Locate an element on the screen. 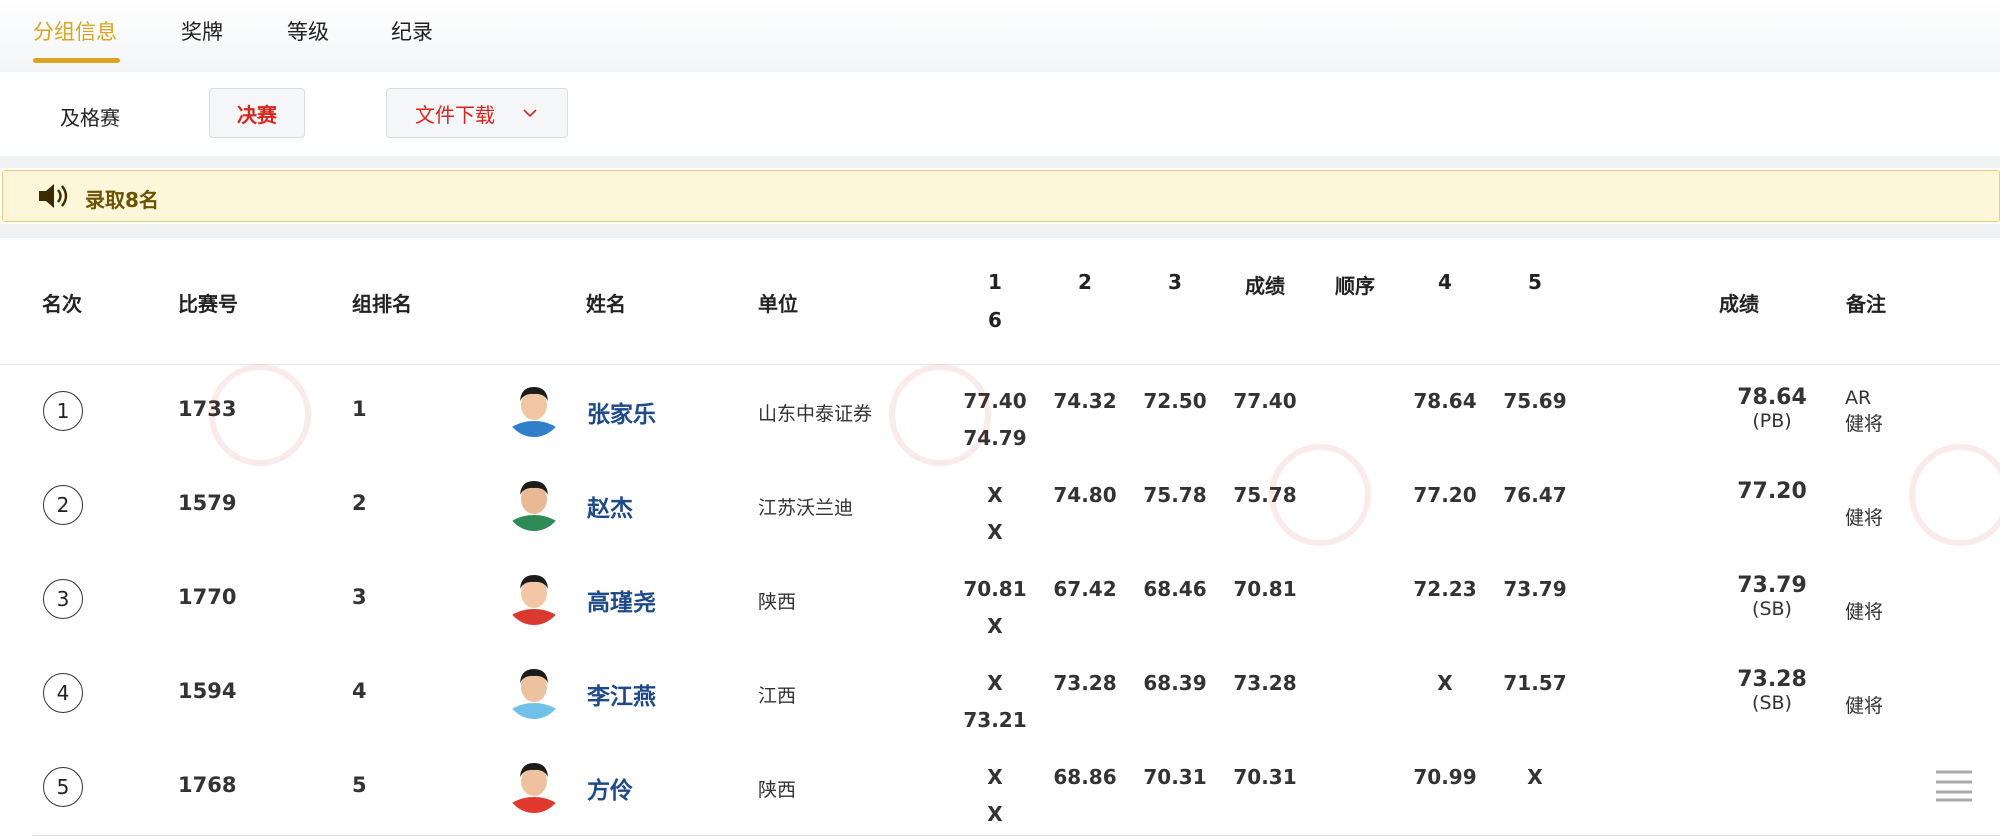 This screenshot has height=836, width=2000. attempt-a4: X is located at coordinates (1445, 683).